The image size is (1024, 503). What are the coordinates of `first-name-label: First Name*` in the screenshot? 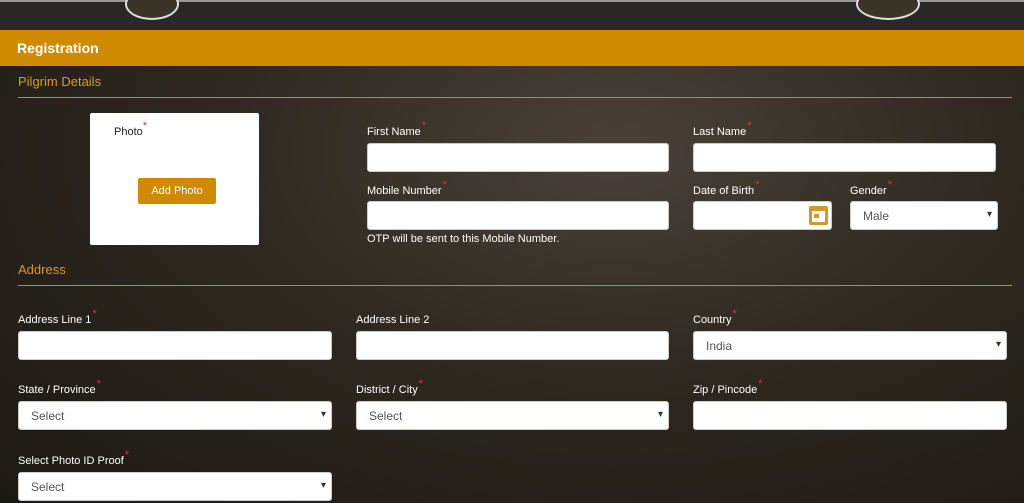 It's located at (397, 129).